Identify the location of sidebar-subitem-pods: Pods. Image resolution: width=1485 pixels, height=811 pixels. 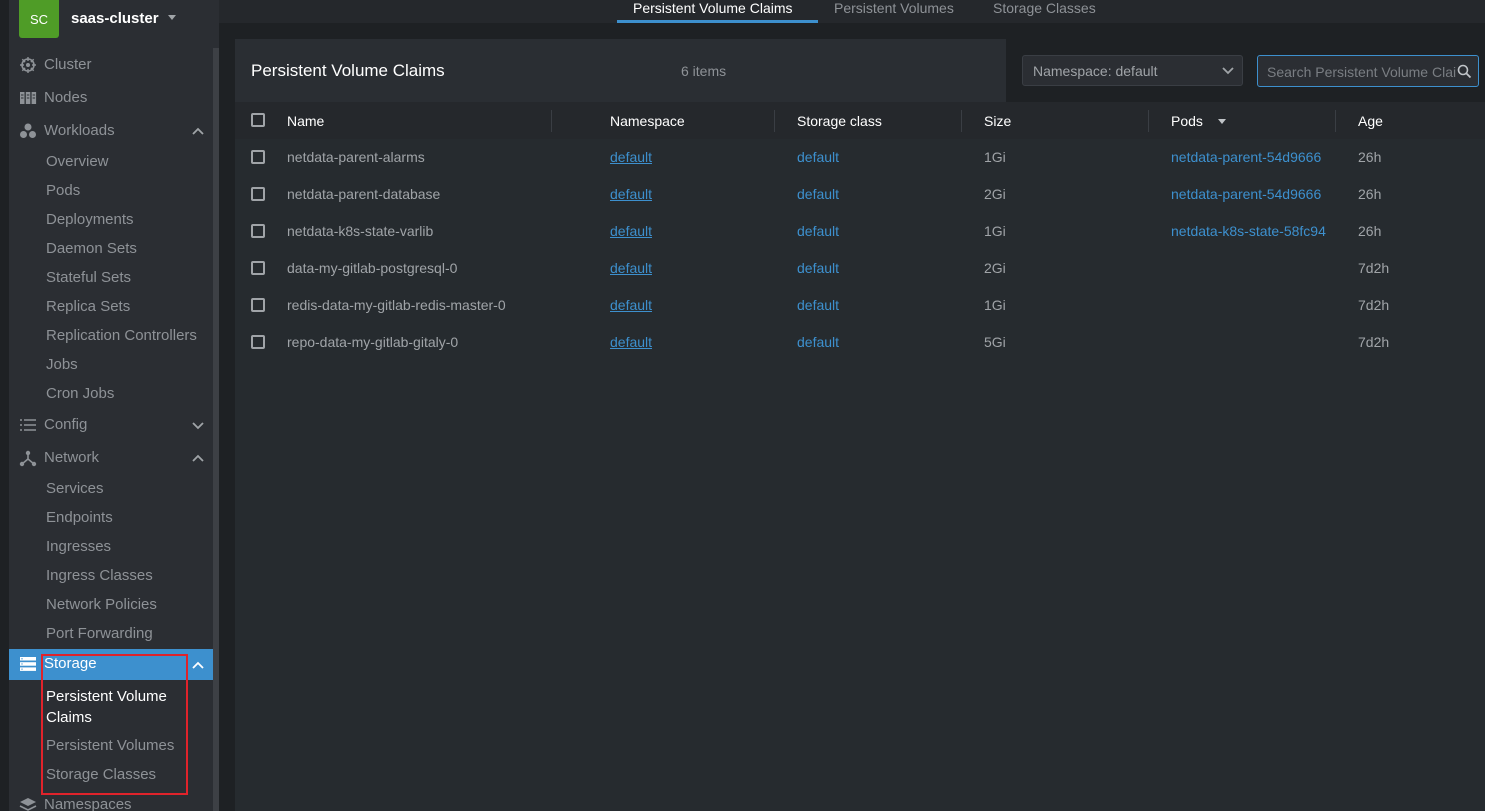
(63, 190).